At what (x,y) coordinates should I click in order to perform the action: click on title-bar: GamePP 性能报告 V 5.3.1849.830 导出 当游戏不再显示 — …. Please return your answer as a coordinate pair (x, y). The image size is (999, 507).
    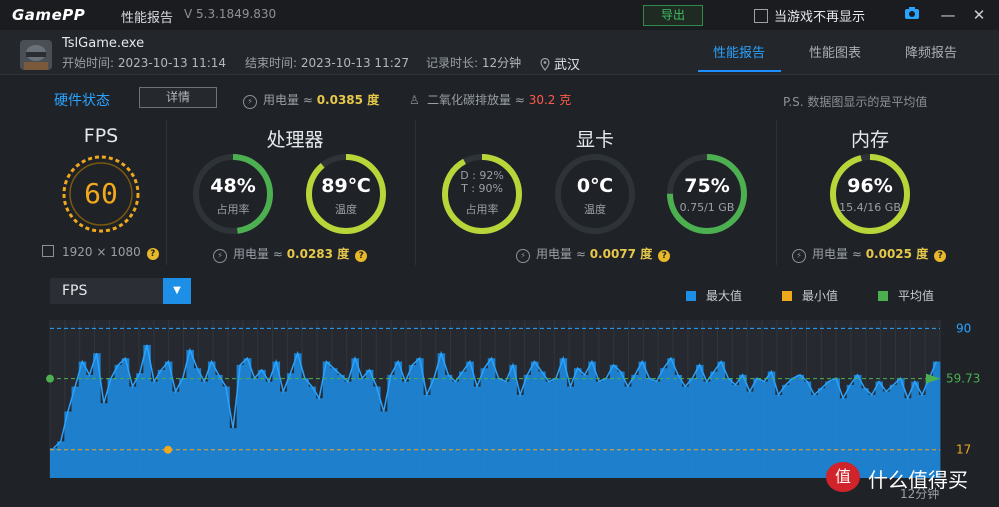
    Looking at the image, I should click on (499, 15).